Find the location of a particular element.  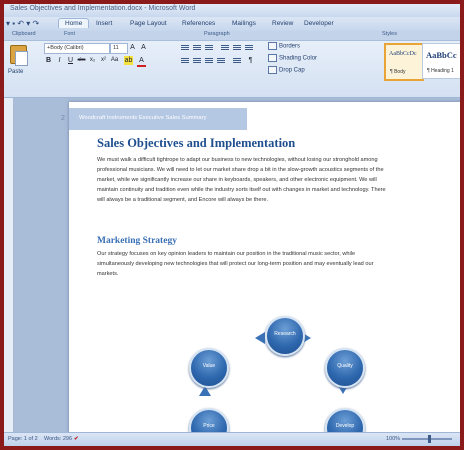

diagram-node-quality: Quality is located at coordinates (345, 368).